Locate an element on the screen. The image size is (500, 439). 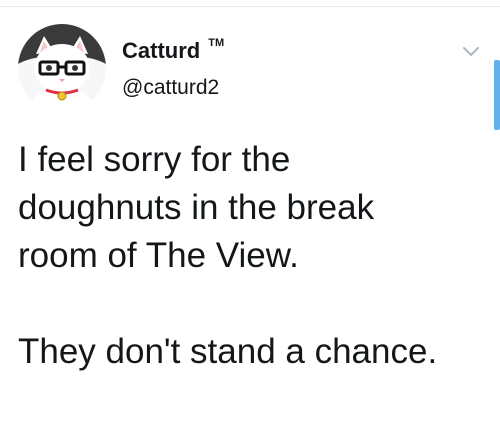
chevron-down-icon is located at coordinates (471, 51).